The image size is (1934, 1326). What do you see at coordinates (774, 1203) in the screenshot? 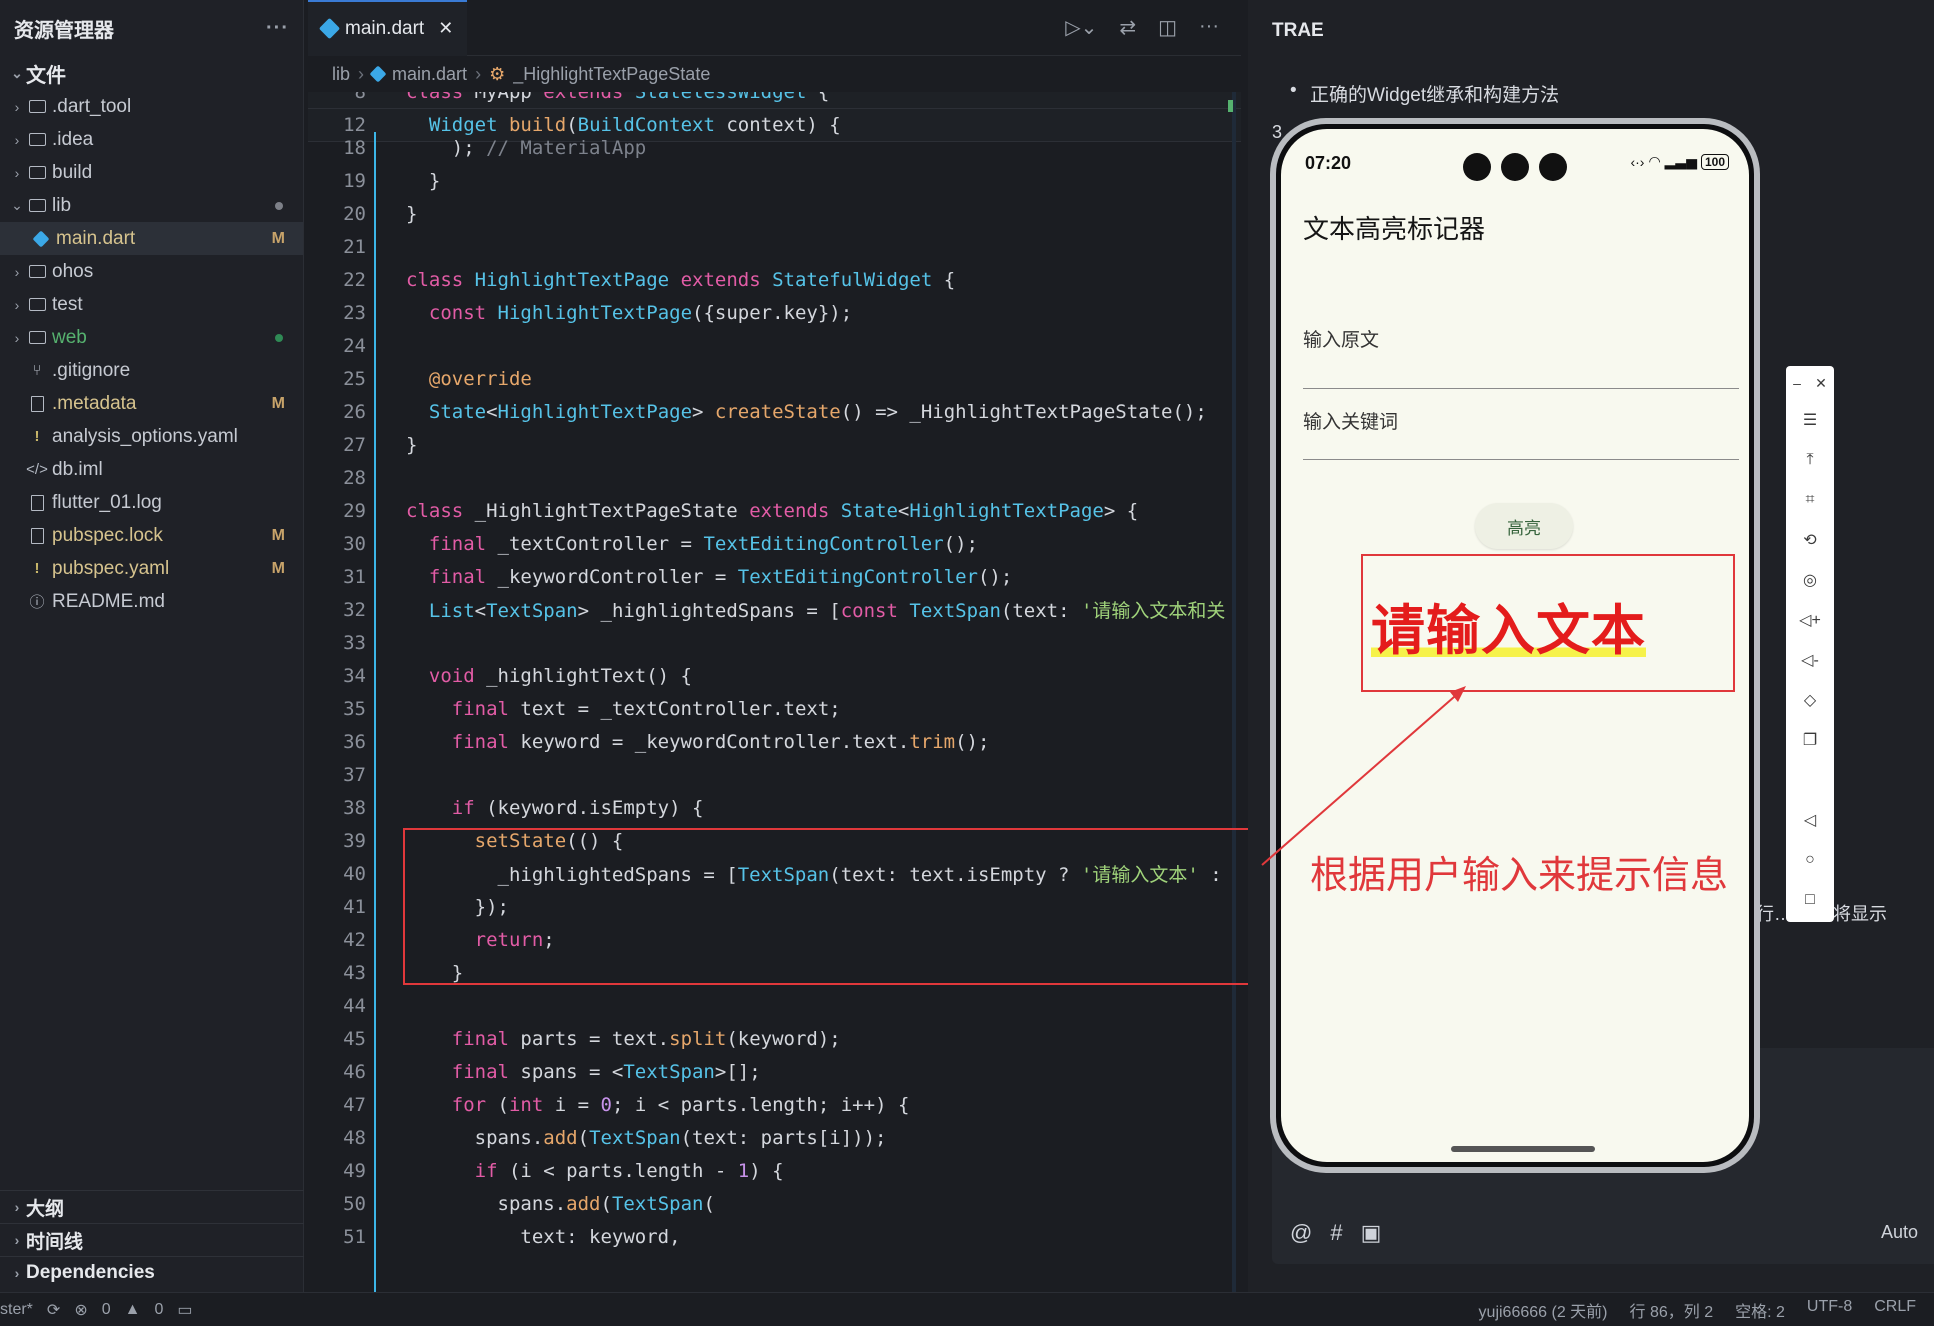
I see `code-line: 50 spans.add(TextSpan(` at bounding box center [774, 1203].